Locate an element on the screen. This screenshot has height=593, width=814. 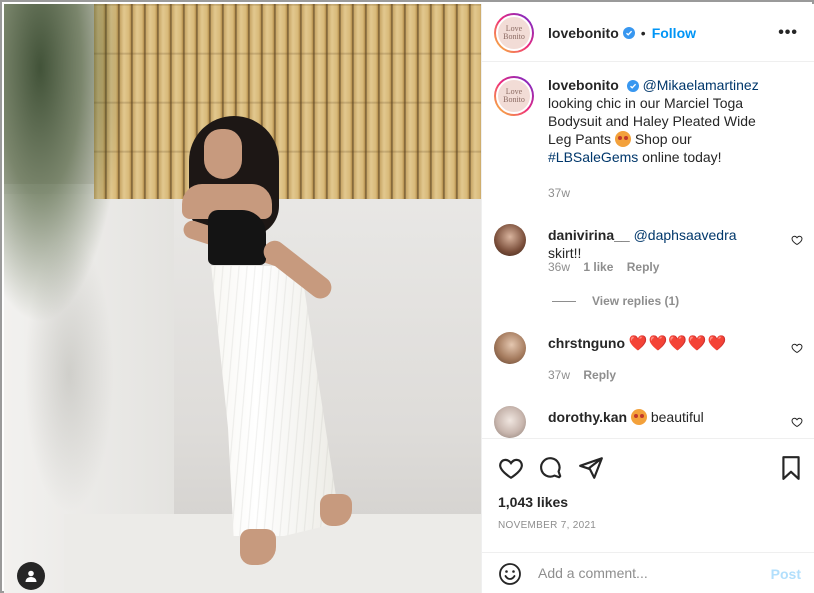
comment-meta: 36w 1 like Reply is located at coordinates (608, 267).